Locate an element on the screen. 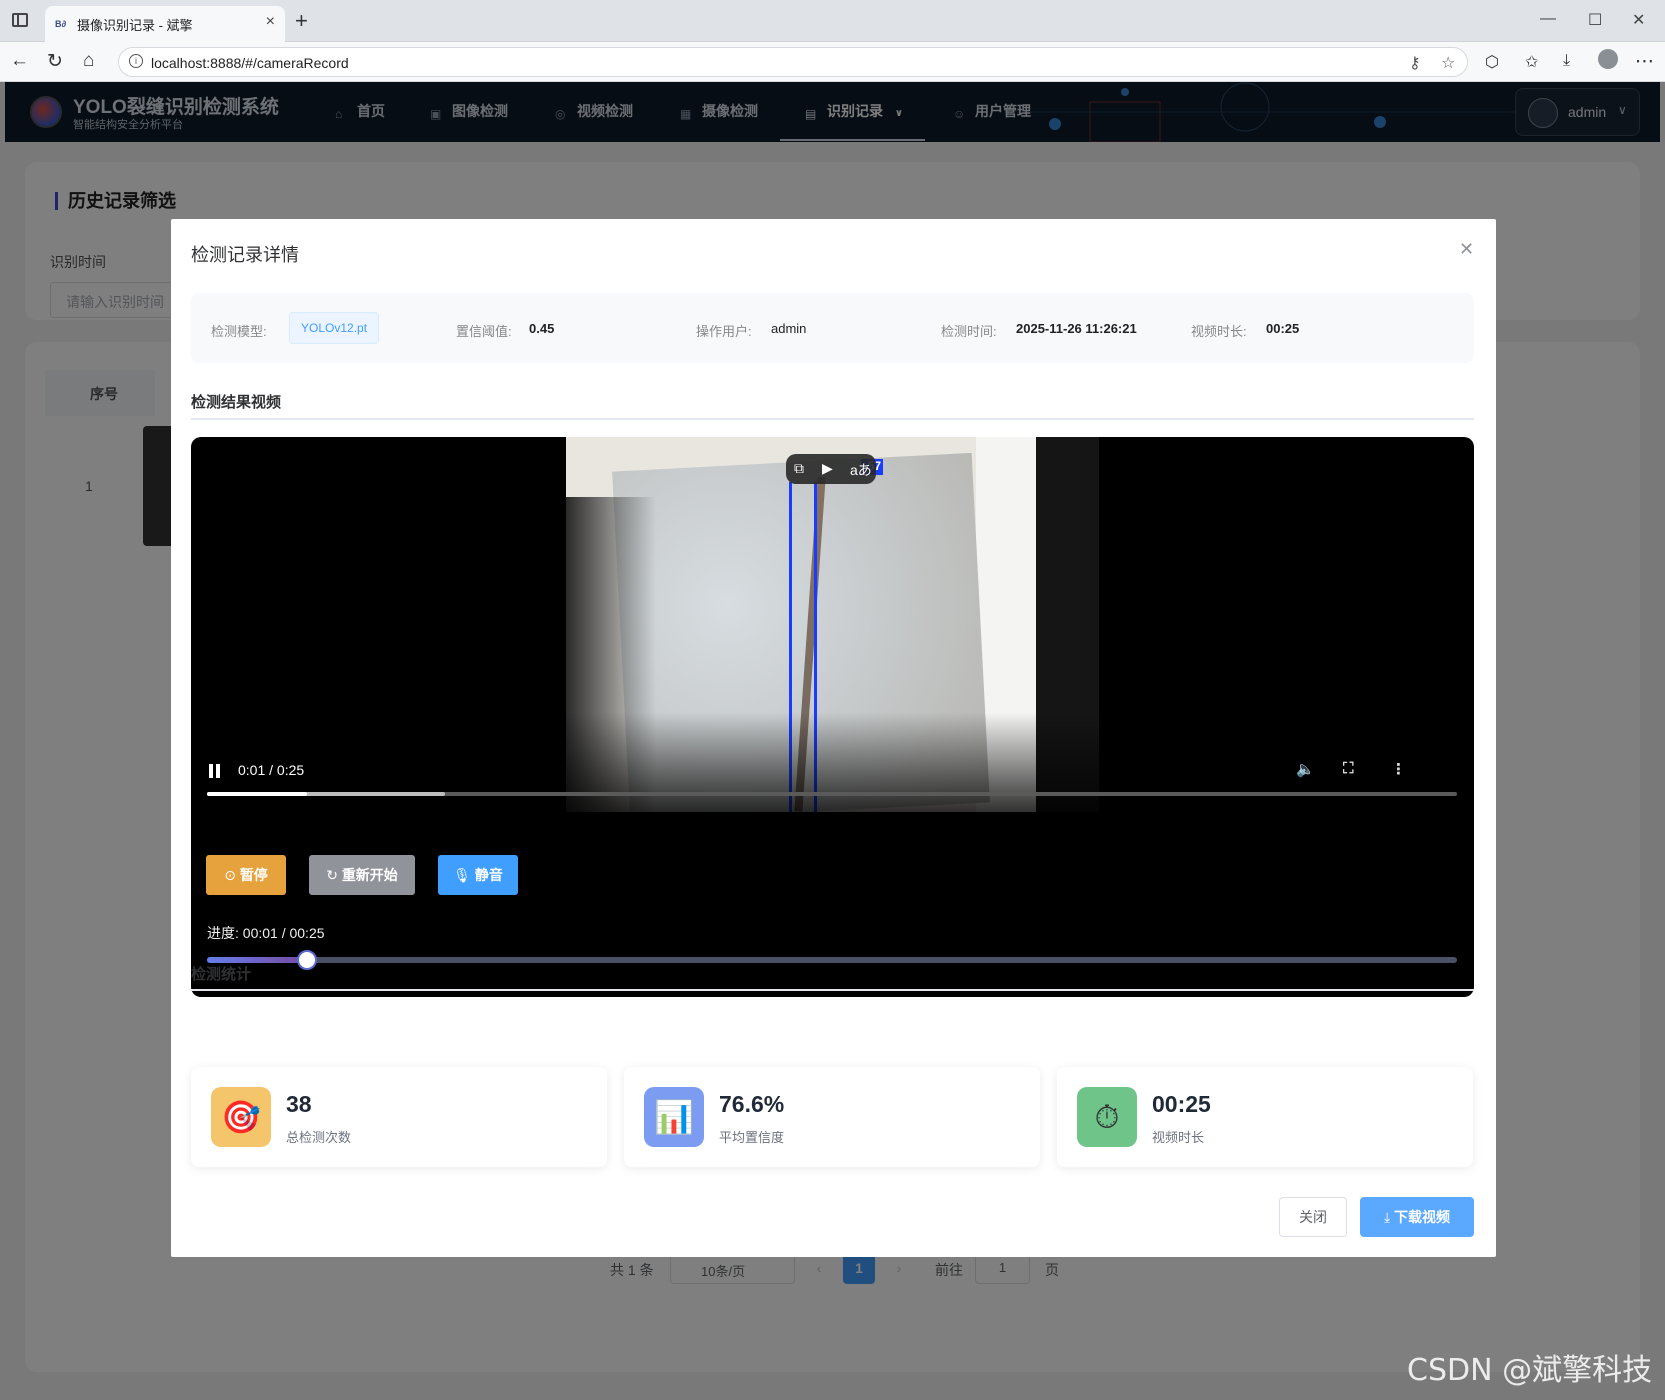 The height and width of the screenshot is (1400, 1665). pause-button: ⊙ 暂停 is located at coordinates (246, 875).